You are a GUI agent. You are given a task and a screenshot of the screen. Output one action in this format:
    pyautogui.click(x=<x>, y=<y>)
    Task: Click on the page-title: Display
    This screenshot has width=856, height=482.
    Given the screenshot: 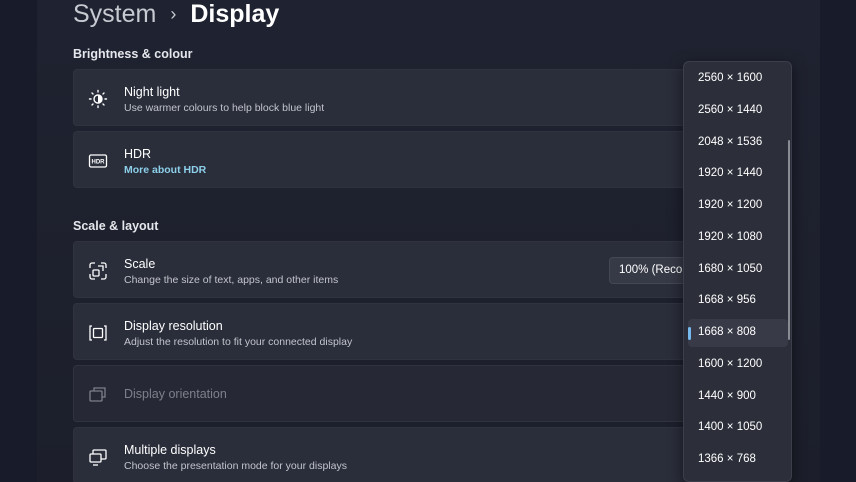 What is the action you would take?
    pyautogui.click(x=235, y=14)
    